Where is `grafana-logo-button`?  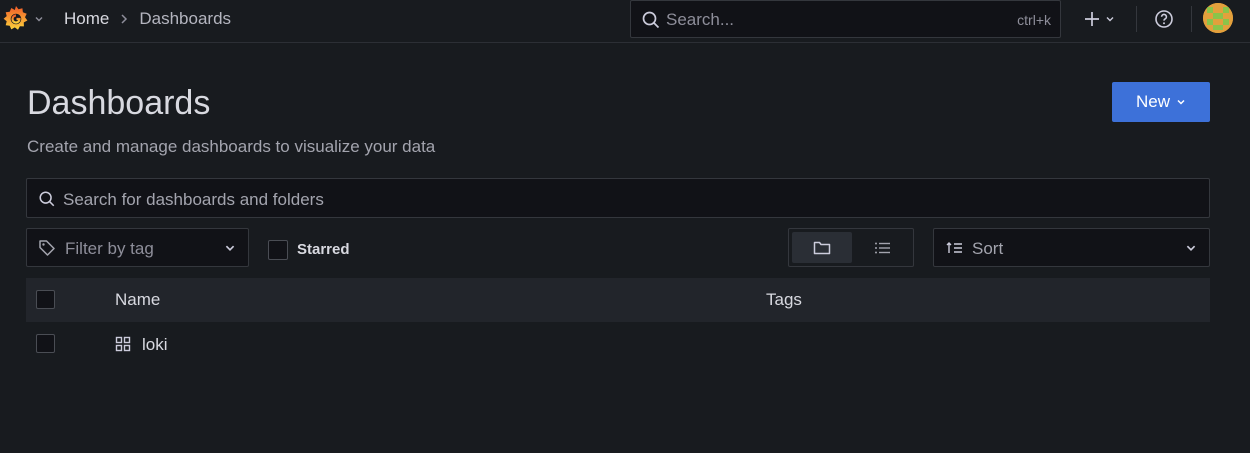
grafana-logo-button is located at coordinates (24, 18).